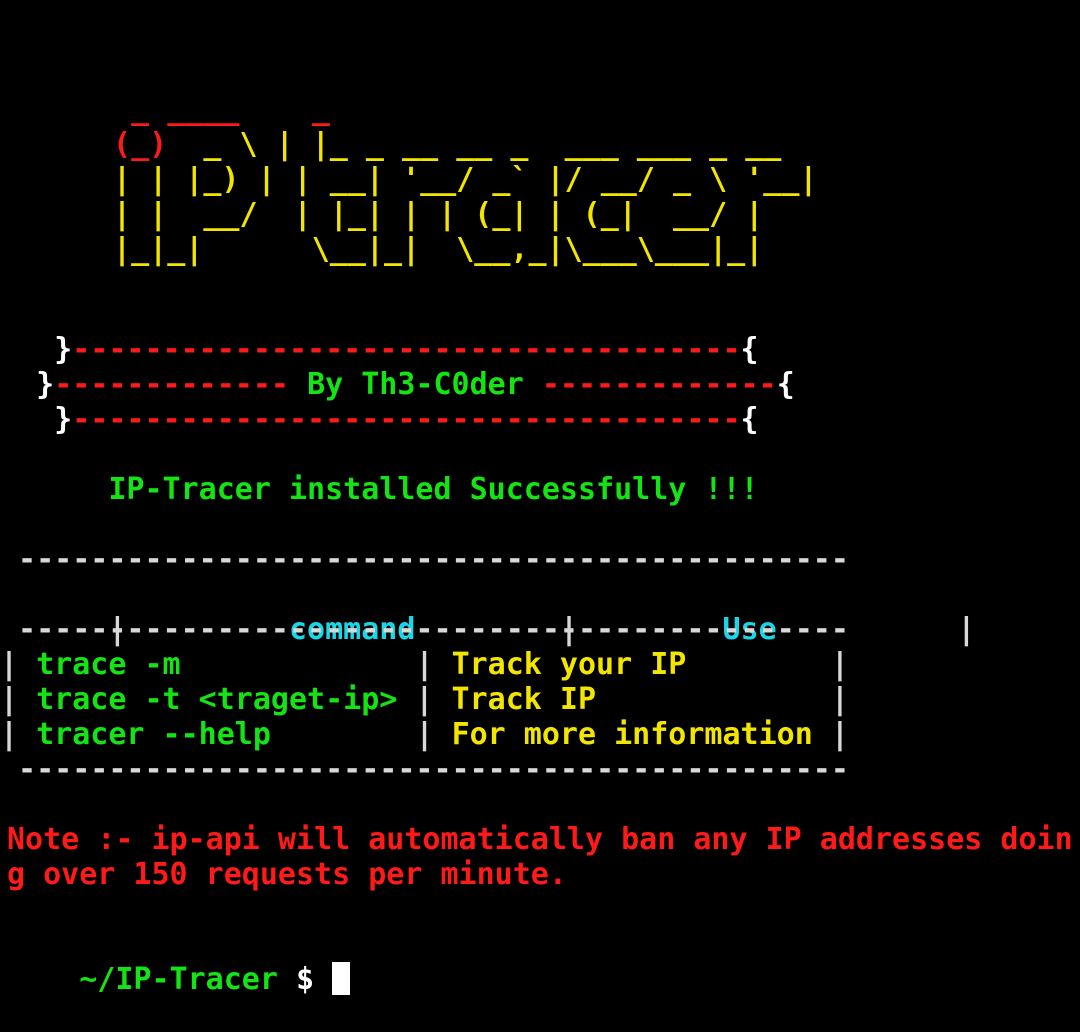  I want to click on install-success-message: IP-Tracer installed Successfully !!!, so click(379, 489).